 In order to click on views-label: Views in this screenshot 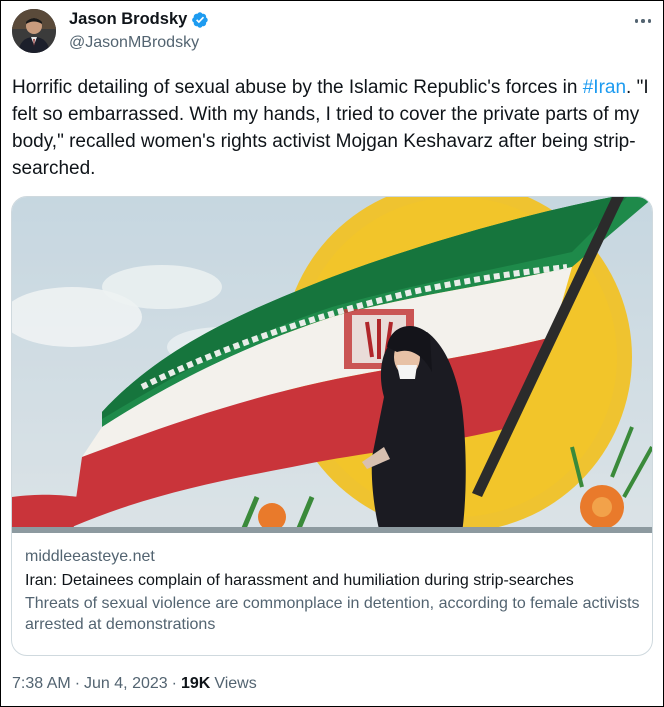, I will do `click(235, 683)`.